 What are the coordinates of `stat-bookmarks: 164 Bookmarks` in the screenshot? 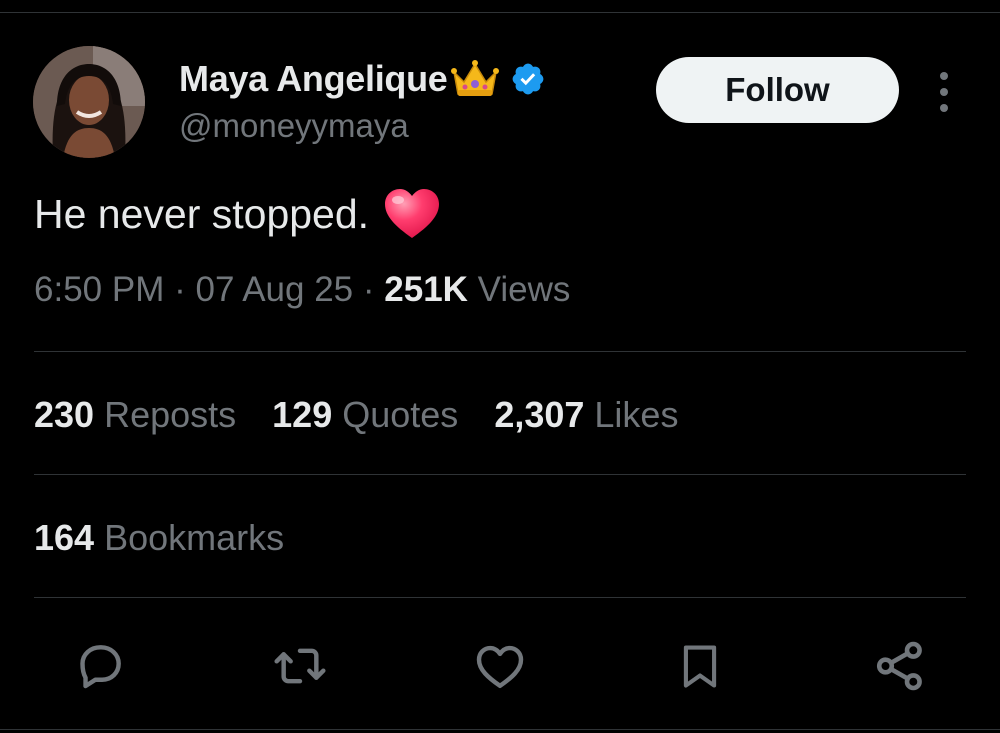 It's located at (159, 538).